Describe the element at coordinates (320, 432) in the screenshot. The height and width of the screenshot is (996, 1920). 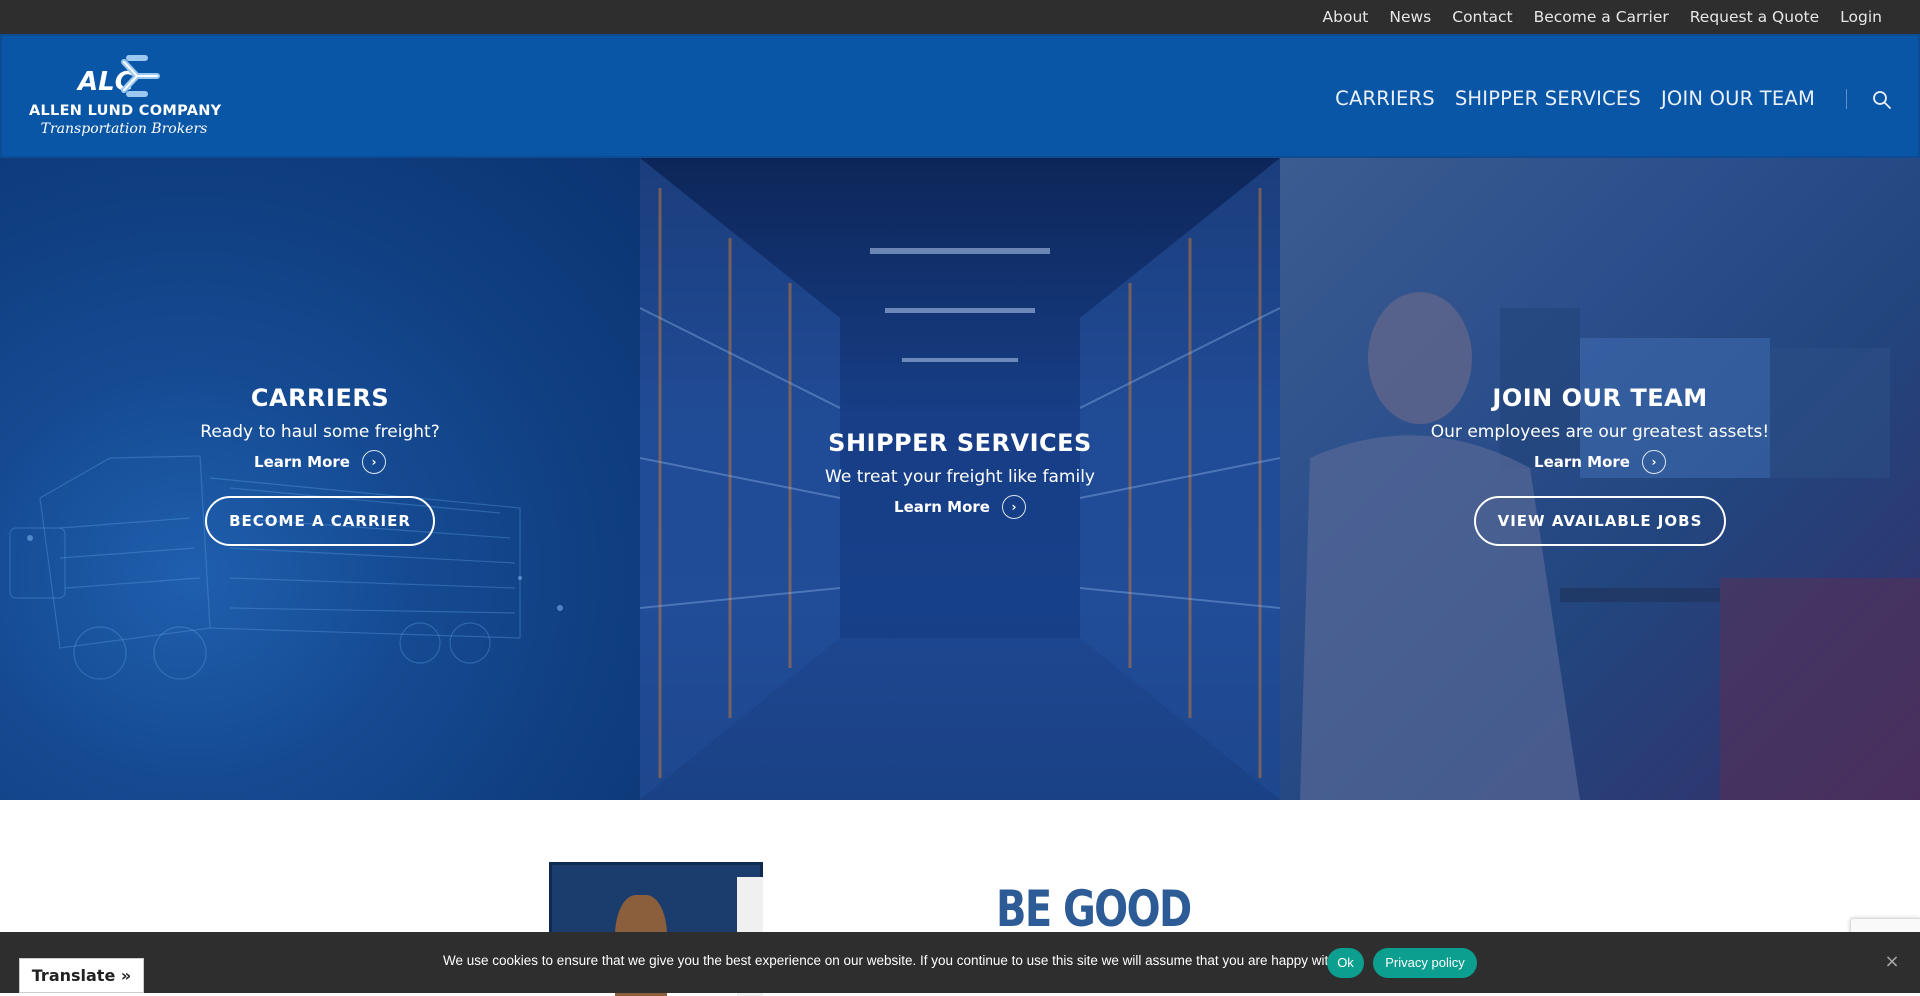
I see `carriers-subtitle: Ready to haul some freight?` at that location.